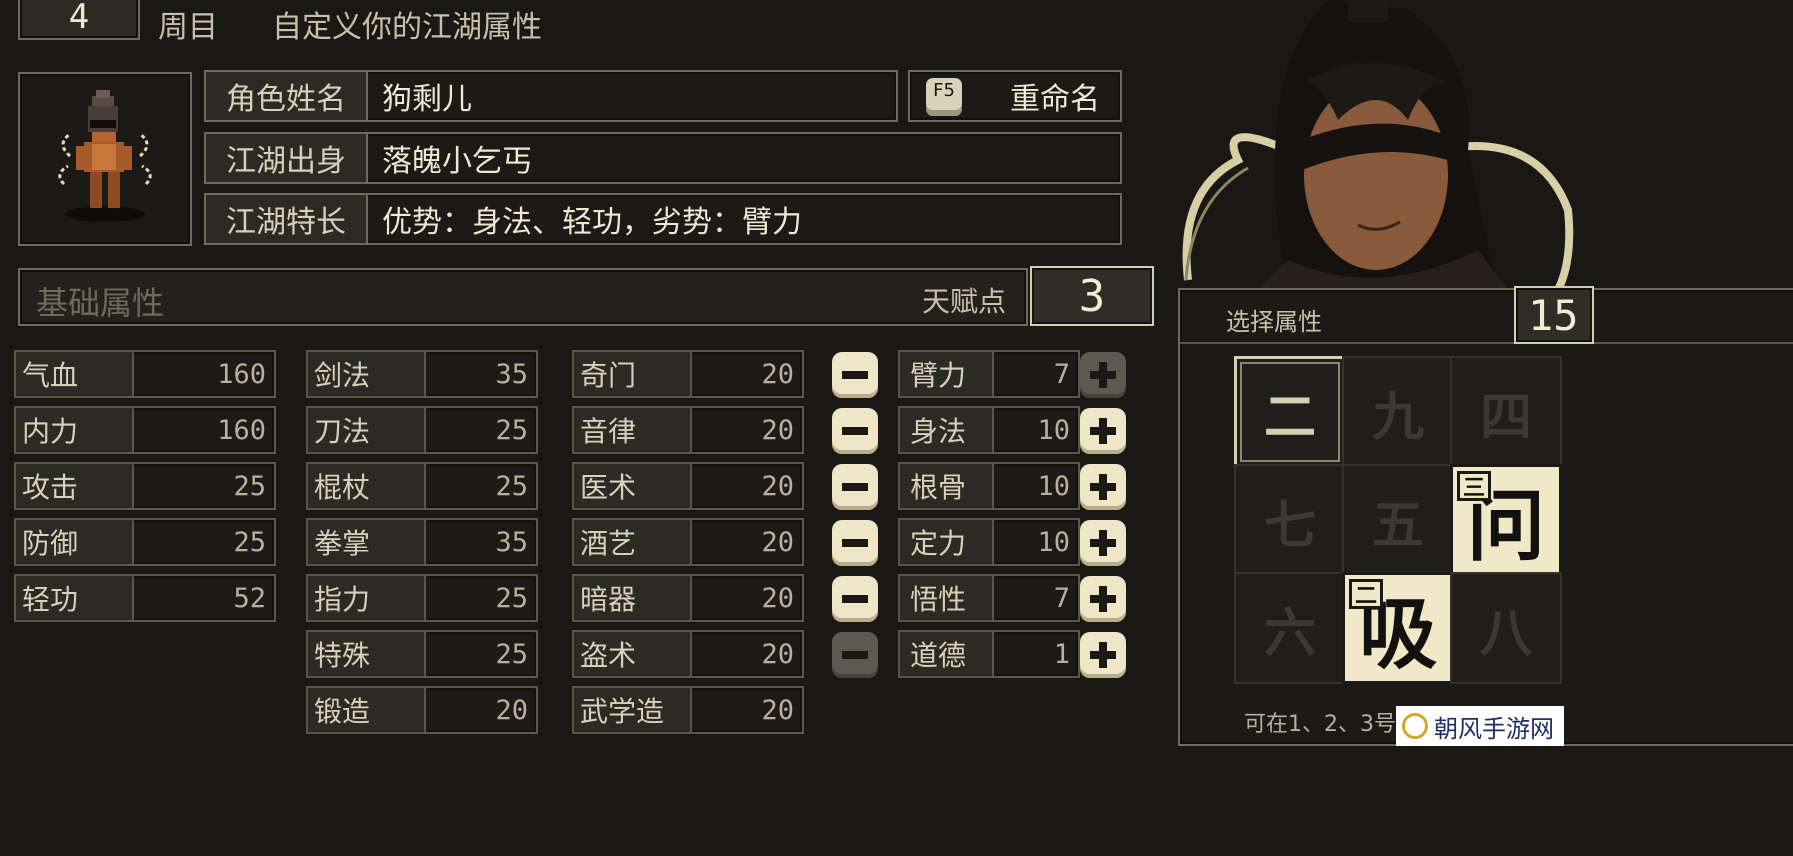  Describe the element at coordinates (1103, 487) in the screenshot. I see `increase-2-button` at that location.